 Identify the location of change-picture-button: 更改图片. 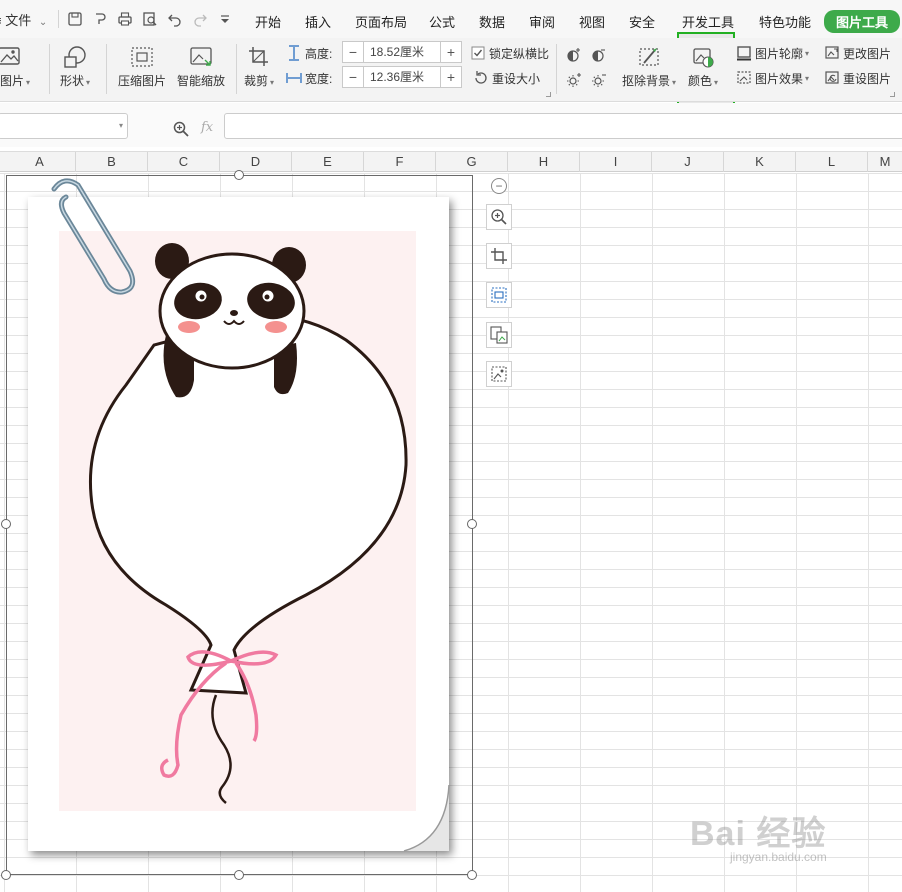
(857, 53).